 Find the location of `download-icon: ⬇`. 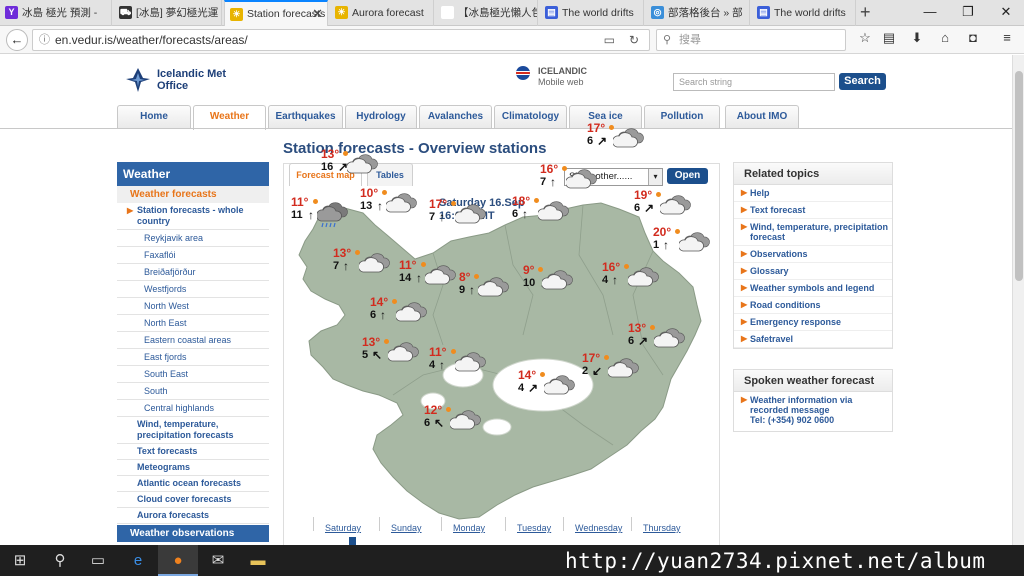

download-icon: ⬇ is located at coordinates (917, 38).